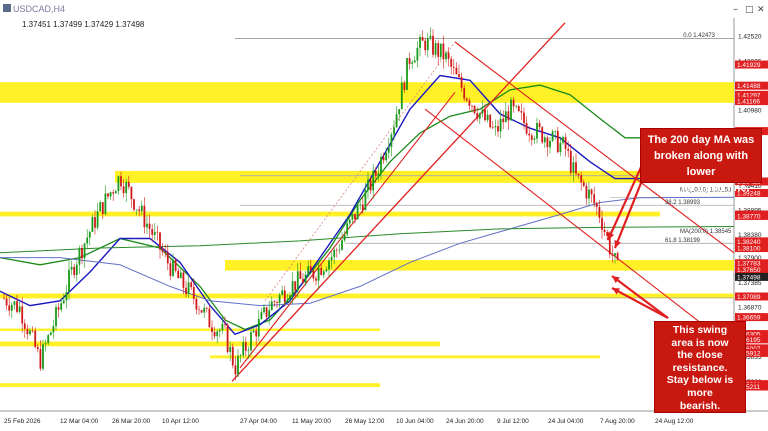 The image size is (768, 431). Describe the element at coordinates (683, 241) in the screenshot. I see `fib-level-label: 61.8 1.38199` at that location.